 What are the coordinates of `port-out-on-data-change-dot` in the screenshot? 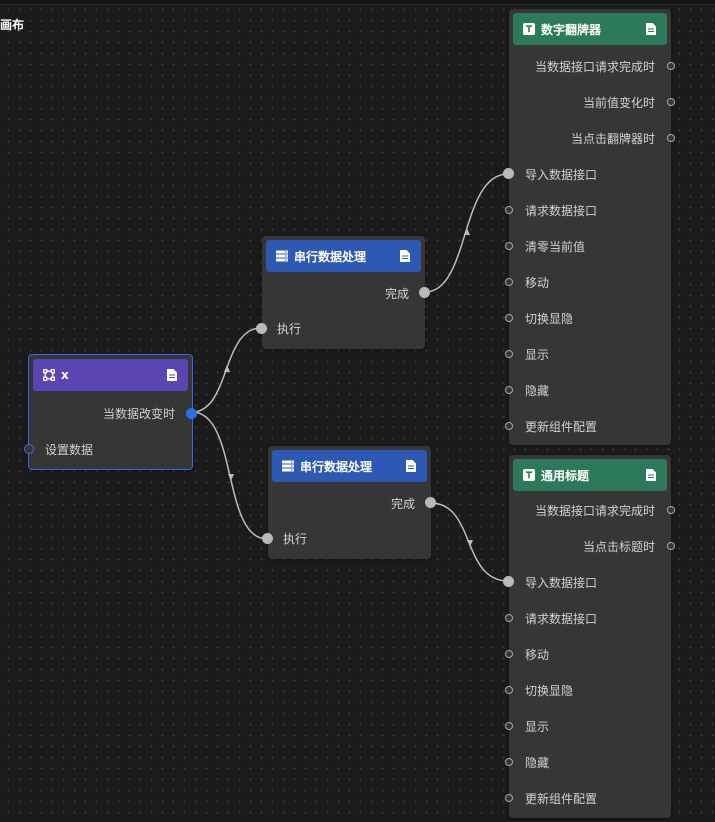 It's located at (191, 413).